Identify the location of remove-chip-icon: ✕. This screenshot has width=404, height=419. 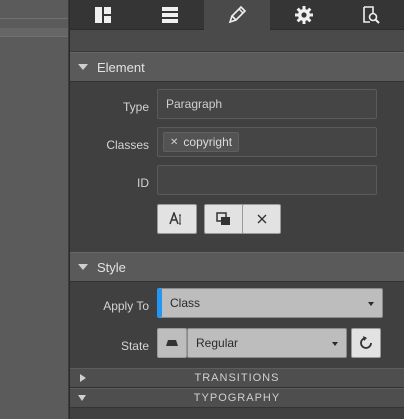
(174, 142).